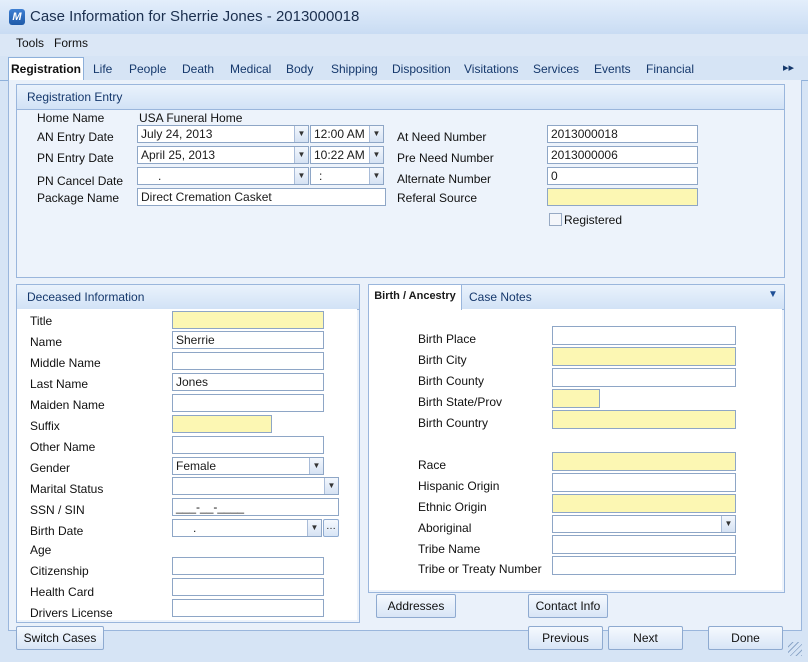 The height and width of the screenshot is (662, 808). Describe the element at coordinates (622, 134) in the screenshot. I see `at-need-field: 2013000018` at that location.